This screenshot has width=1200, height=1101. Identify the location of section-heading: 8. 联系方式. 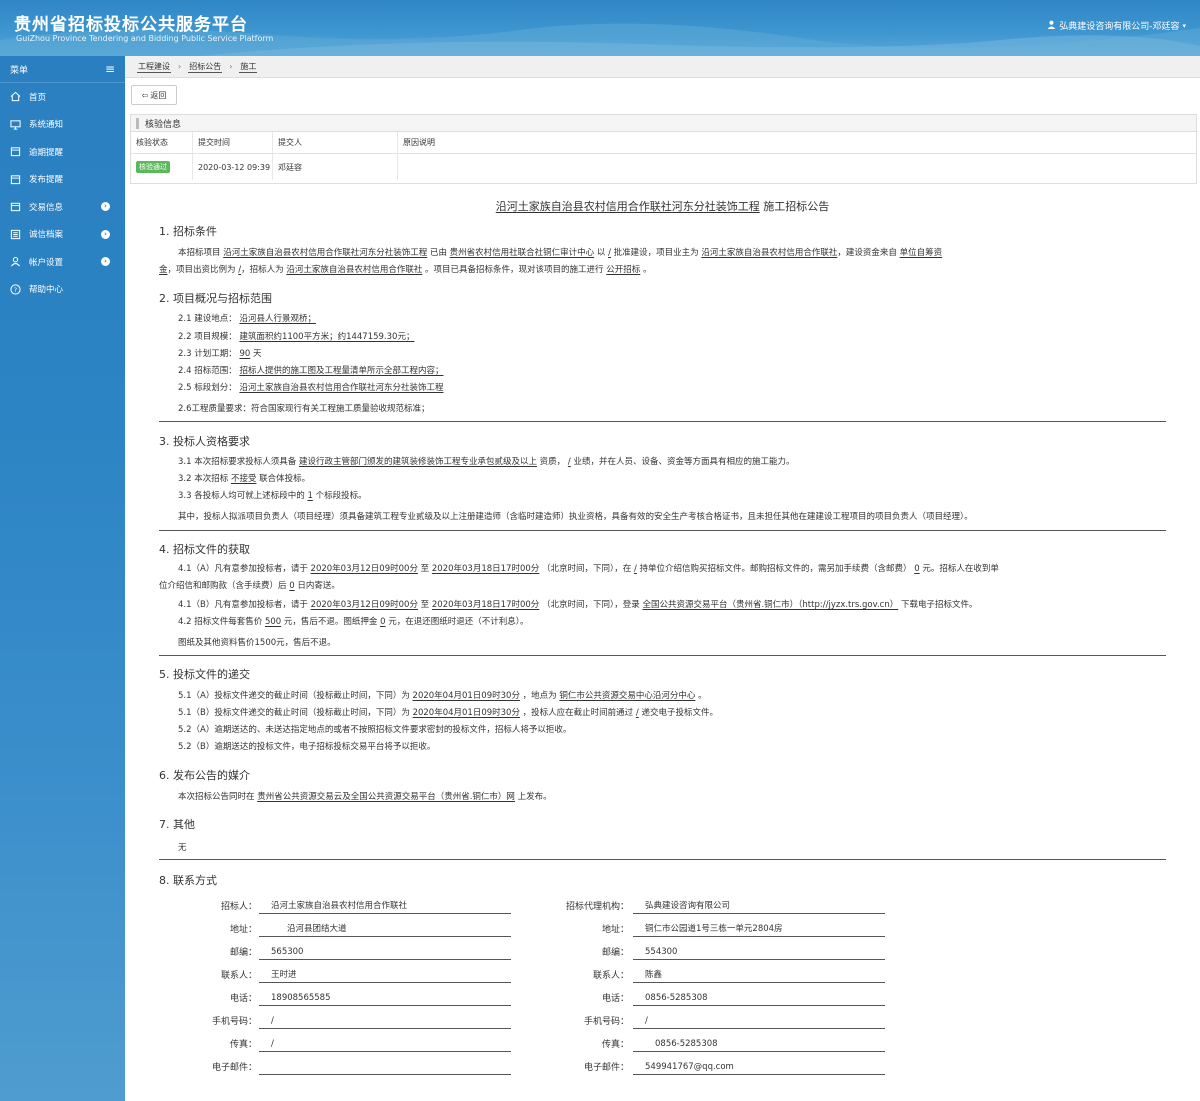
(188, 880).